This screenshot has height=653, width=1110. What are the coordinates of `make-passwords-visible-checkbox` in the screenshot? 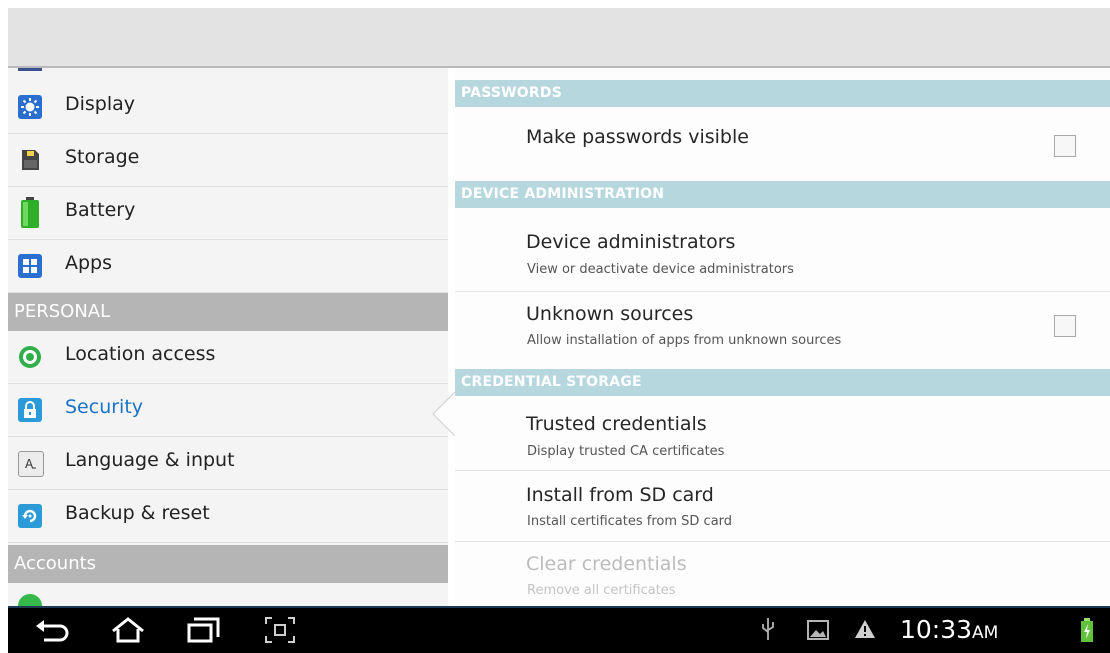 It's located at (1065, 146).